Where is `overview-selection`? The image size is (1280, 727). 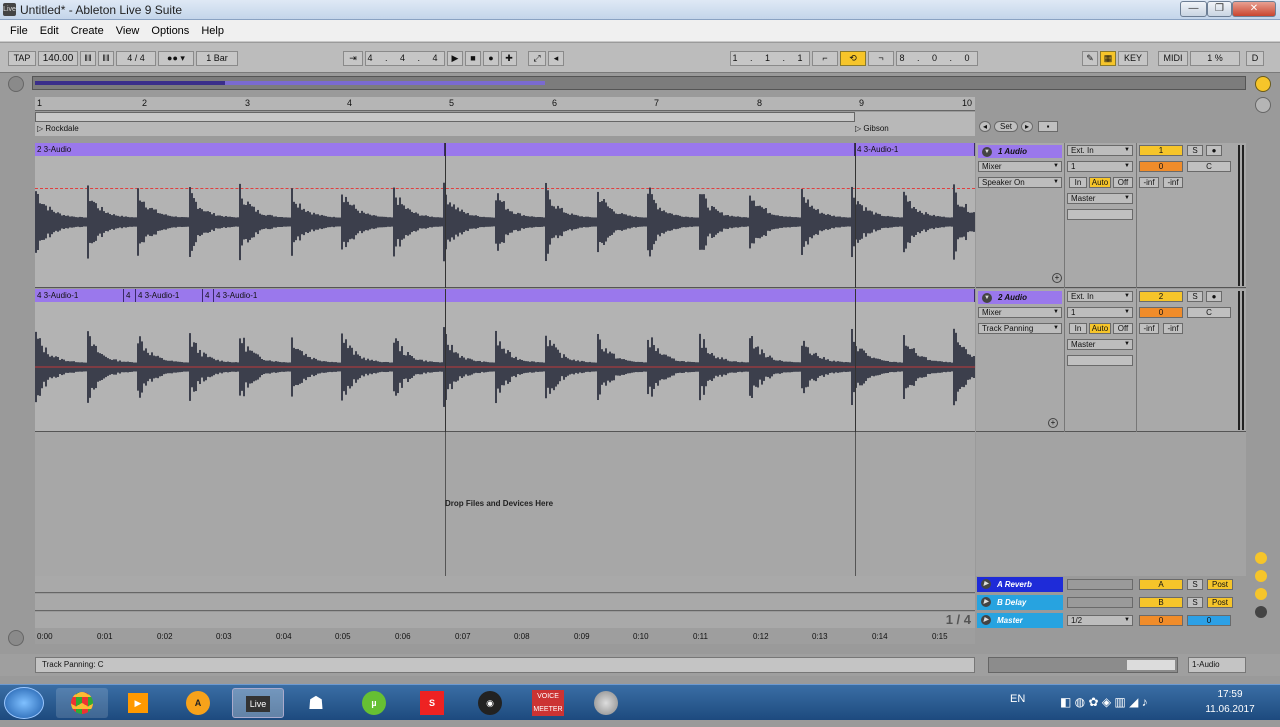
overview-selection is located at coordinates (1151, 665).